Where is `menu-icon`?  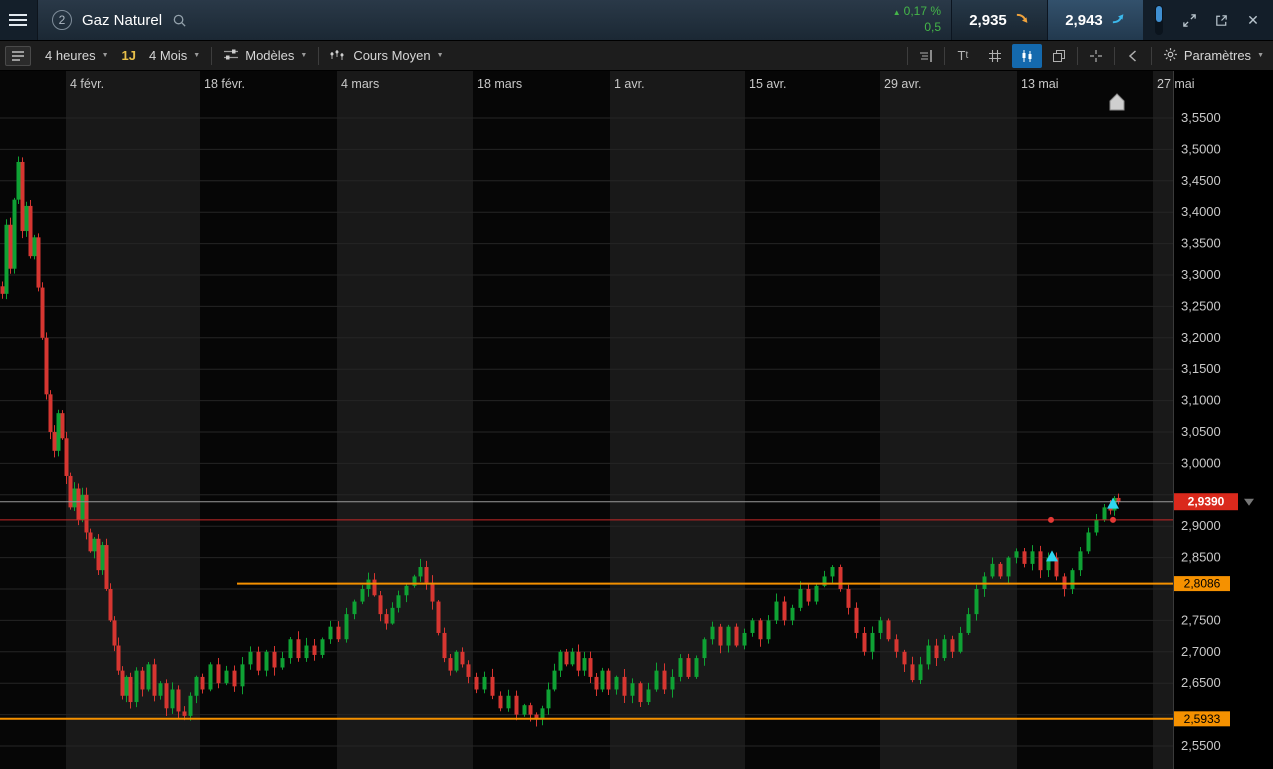
menu-icon is located at coordinates (19, 20).